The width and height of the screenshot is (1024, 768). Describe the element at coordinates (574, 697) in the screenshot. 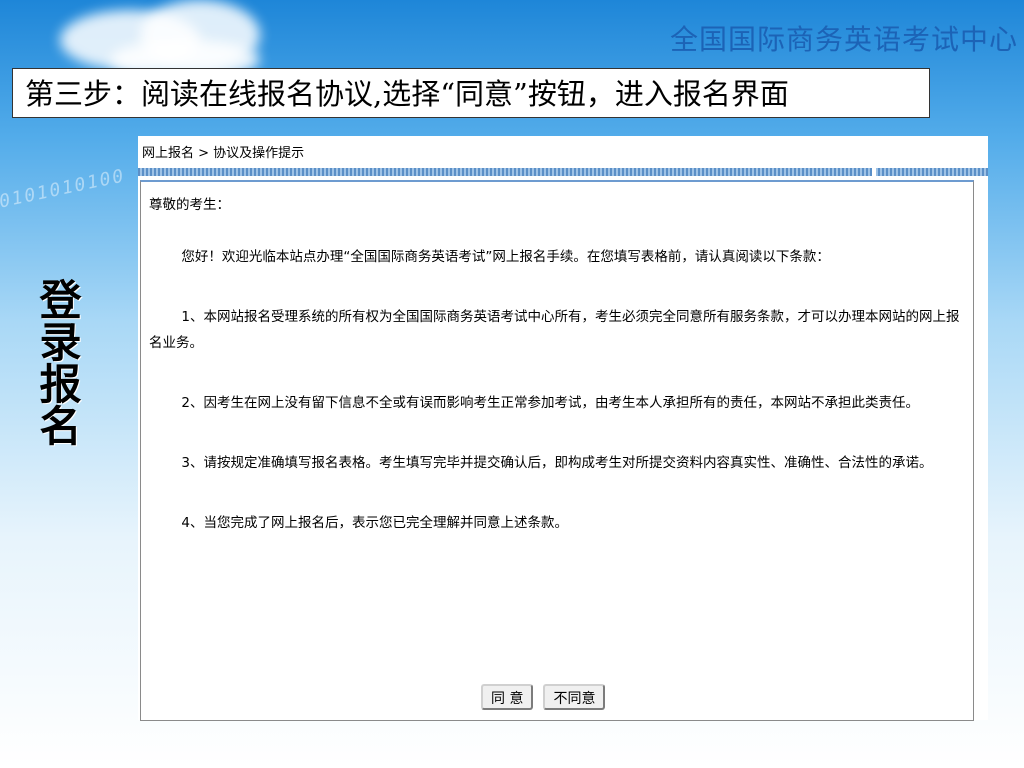

I see `disagree-button: 不同意` at that location.